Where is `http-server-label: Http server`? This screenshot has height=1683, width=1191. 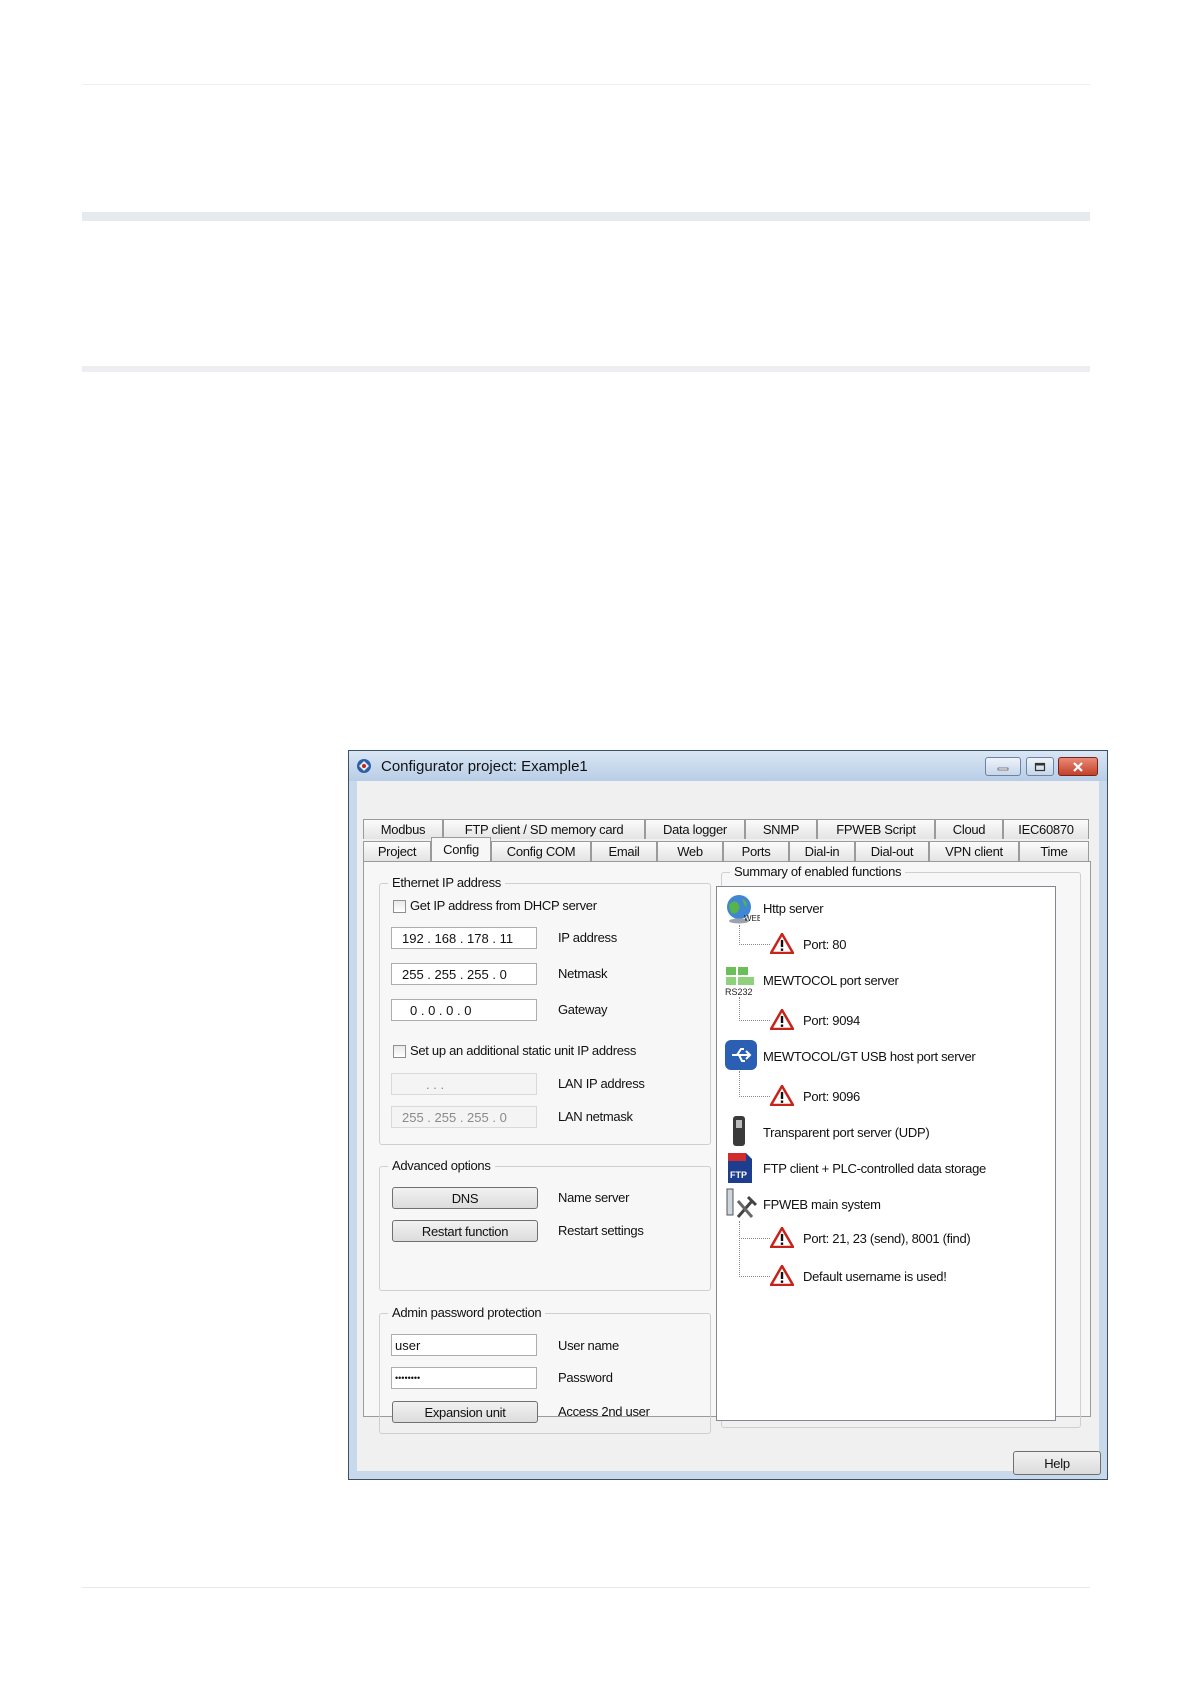
http-server-label: Http server is located at coordinates (793, 908).